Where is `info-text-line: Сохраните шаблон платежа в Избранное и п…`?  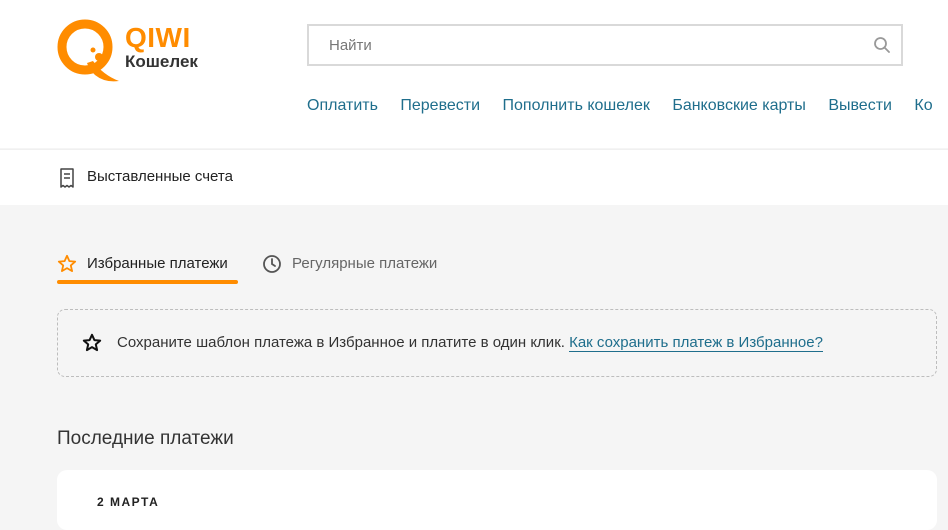 info-text-line: Сохраните шаблон платежа в Избранное и п… is located at coordinates (470, 343).